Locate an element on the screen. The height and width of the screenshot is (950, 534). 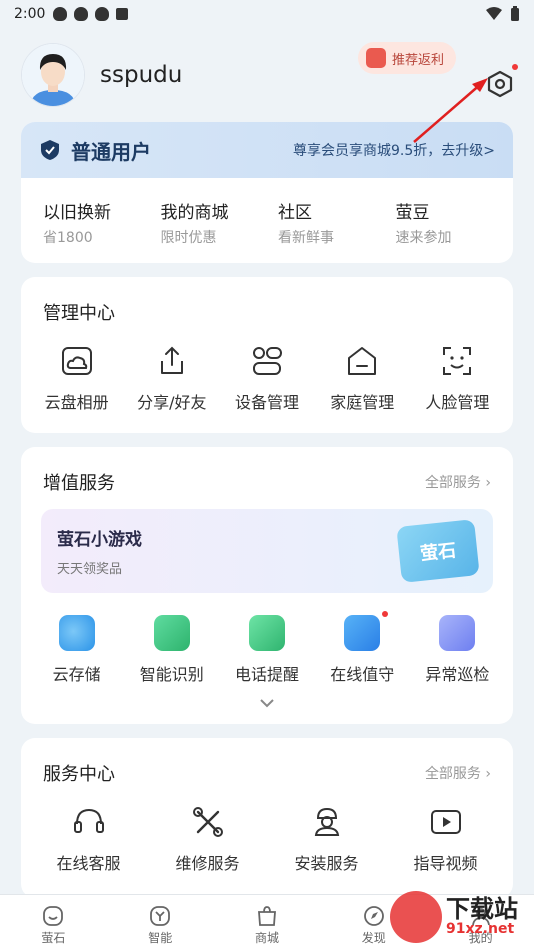
cloud-storage-button: 云存储 is located at coordinates (76, 650).